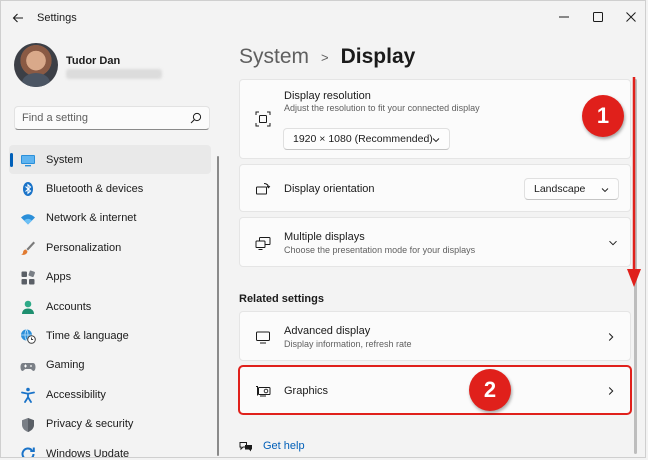 Image resolution: width=648 pixels, height=460 pixels. I want to click on back-button, so click(18, 18).